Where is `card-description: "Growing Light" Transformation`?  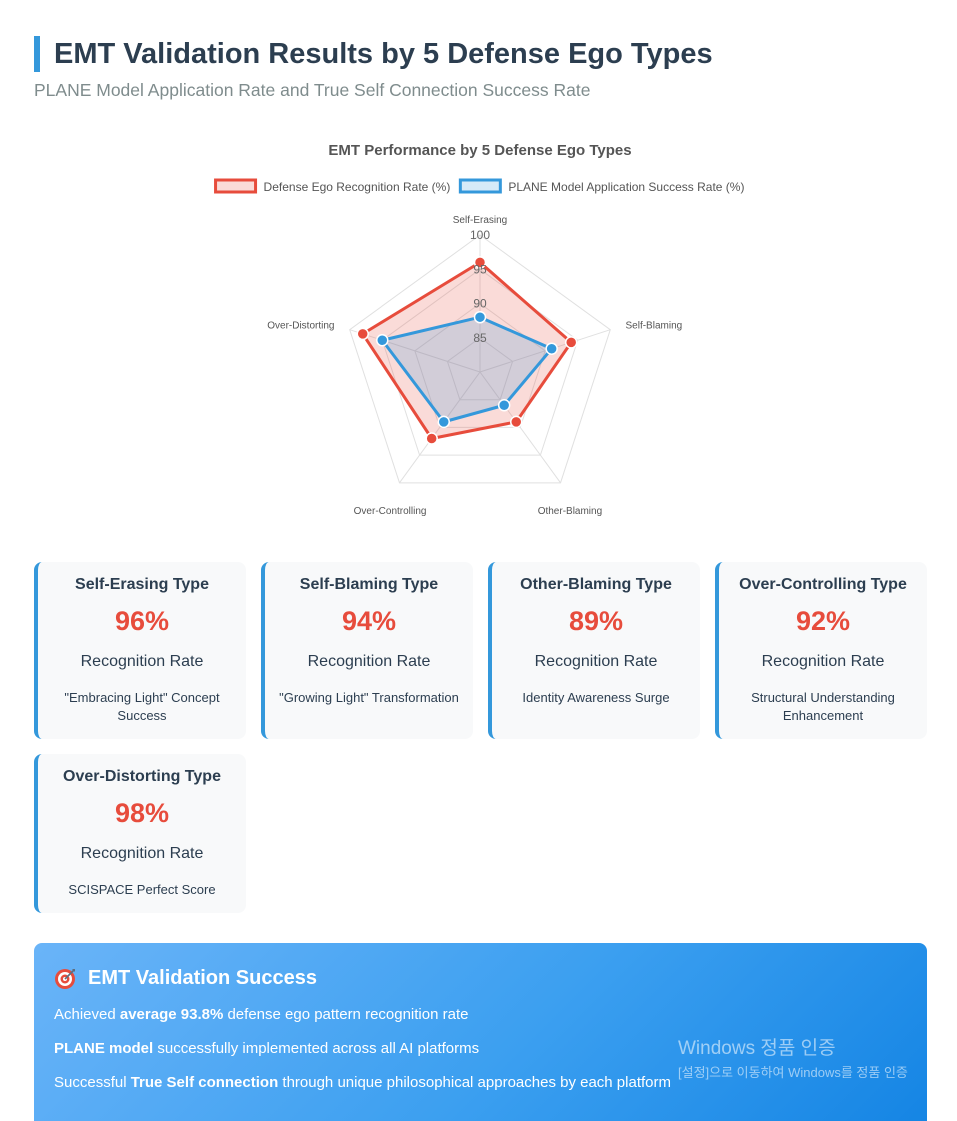 card-description: "Growing Light" Transformation is located at coordinates (369, 697).